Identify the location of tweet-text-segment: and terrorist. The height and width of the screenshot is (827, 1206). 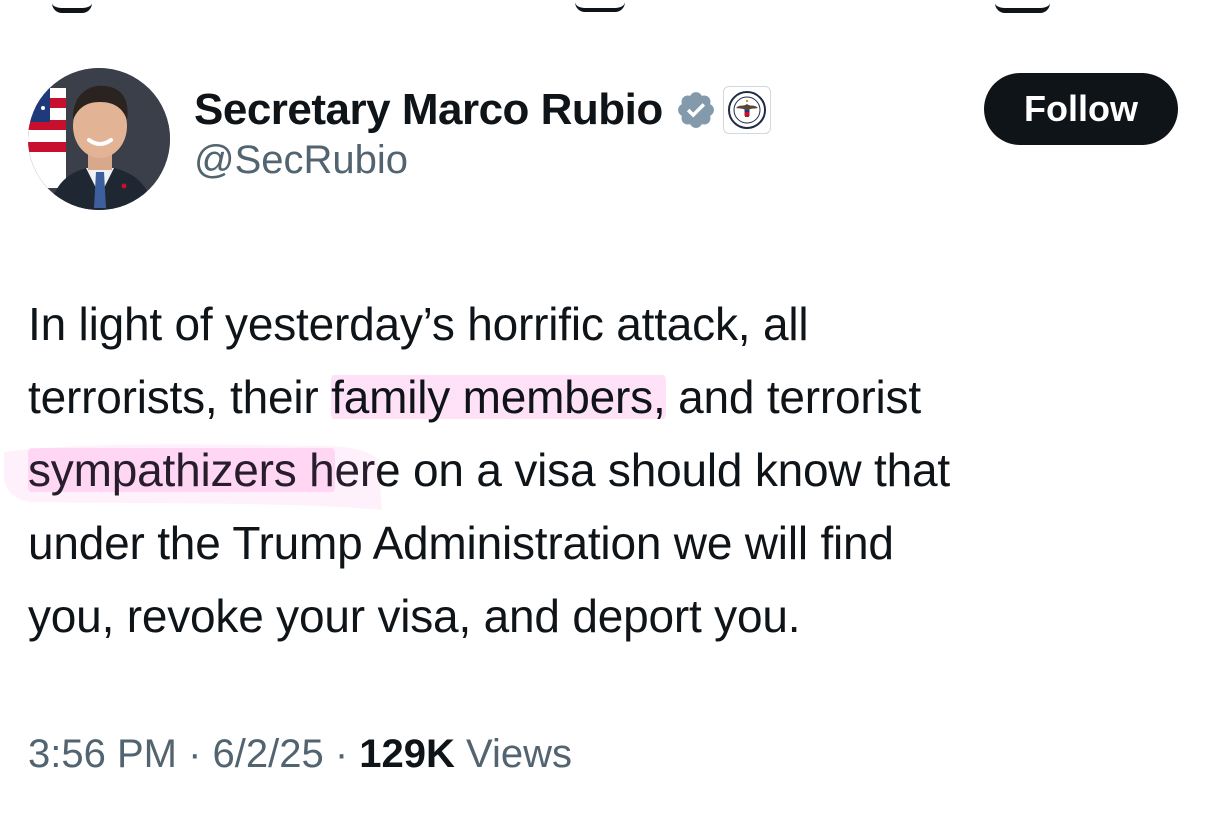
(793, 397).